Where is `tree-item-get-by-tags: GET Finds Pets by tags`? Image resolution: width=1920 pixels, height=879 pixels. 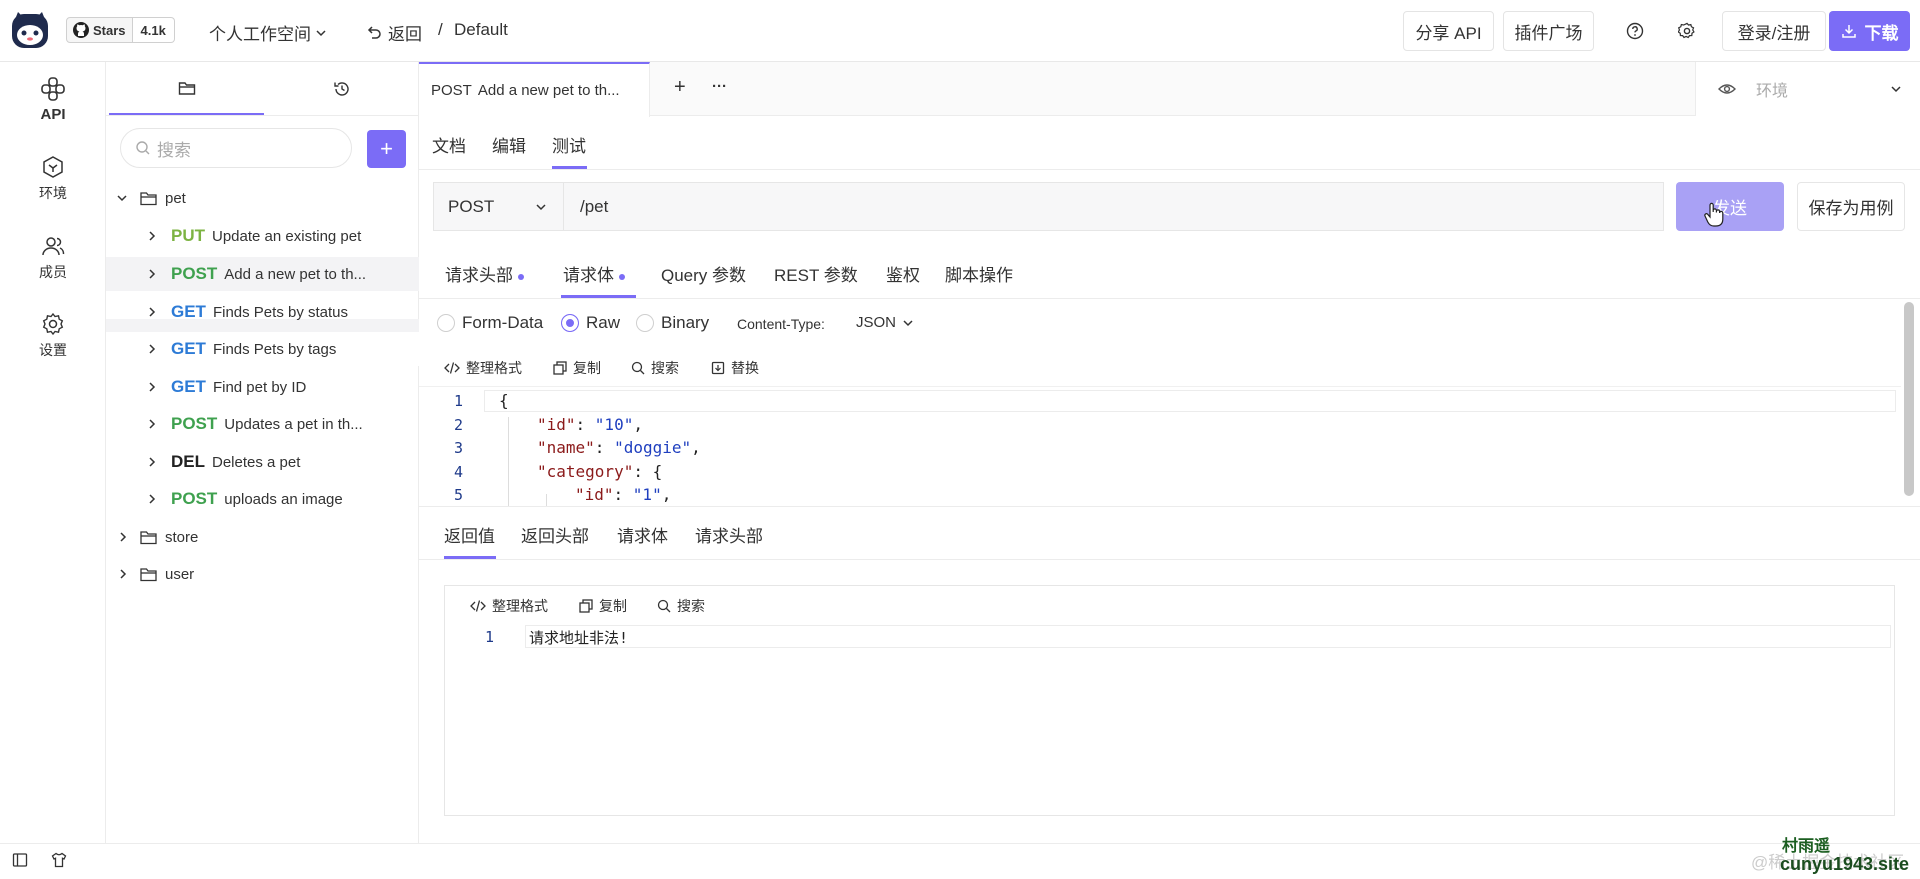
tree-item-get-by-tags: GET Finds Pets by tags is located at coordinates (262, 349).